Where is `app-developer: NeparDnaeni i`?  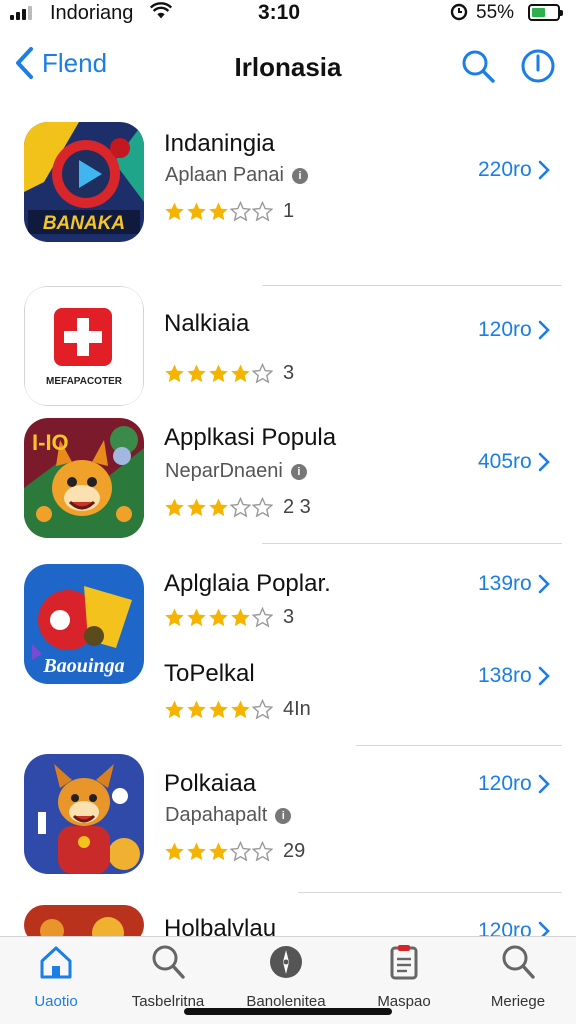 app-developer: NeparDnaeni i is located at coordinates (236, 471).